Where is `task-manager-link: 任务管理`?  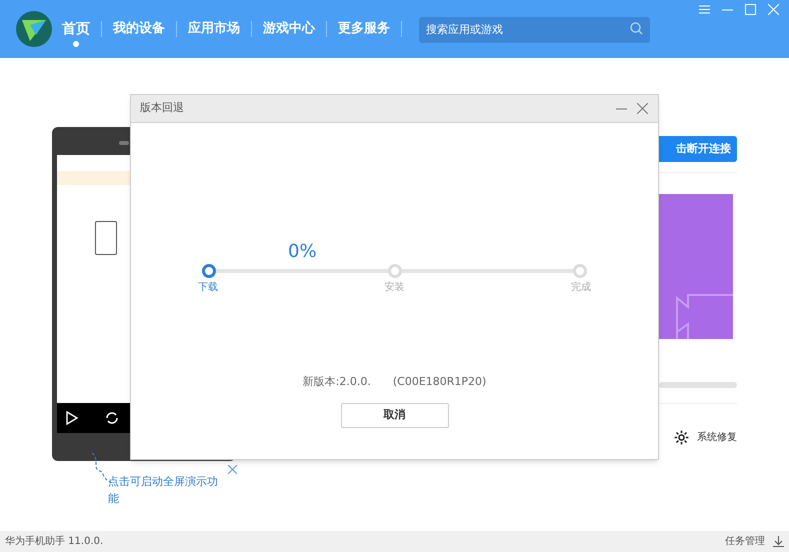 task-manager-link: 任务管理 is located at coordinates (745, 541).